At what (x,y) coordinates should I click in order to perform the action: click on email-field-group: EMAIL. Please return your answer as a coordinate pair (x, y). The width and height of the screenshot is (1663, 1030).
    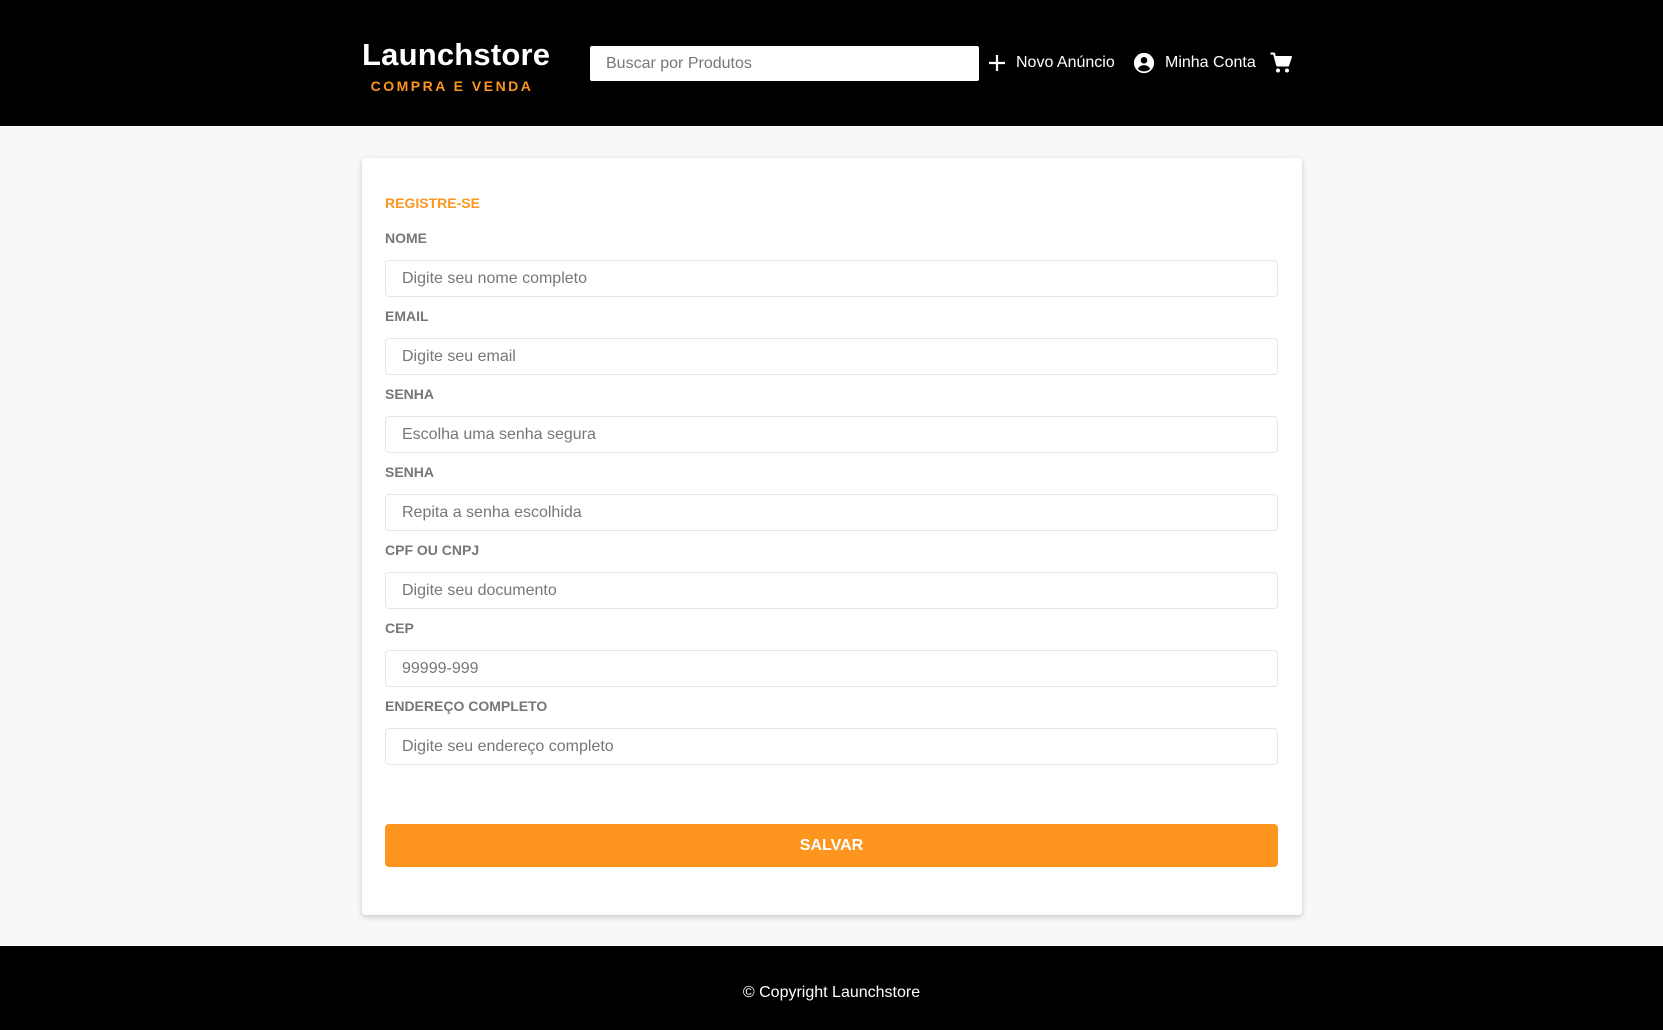
    Looking at the image, I should click on (831, 341).